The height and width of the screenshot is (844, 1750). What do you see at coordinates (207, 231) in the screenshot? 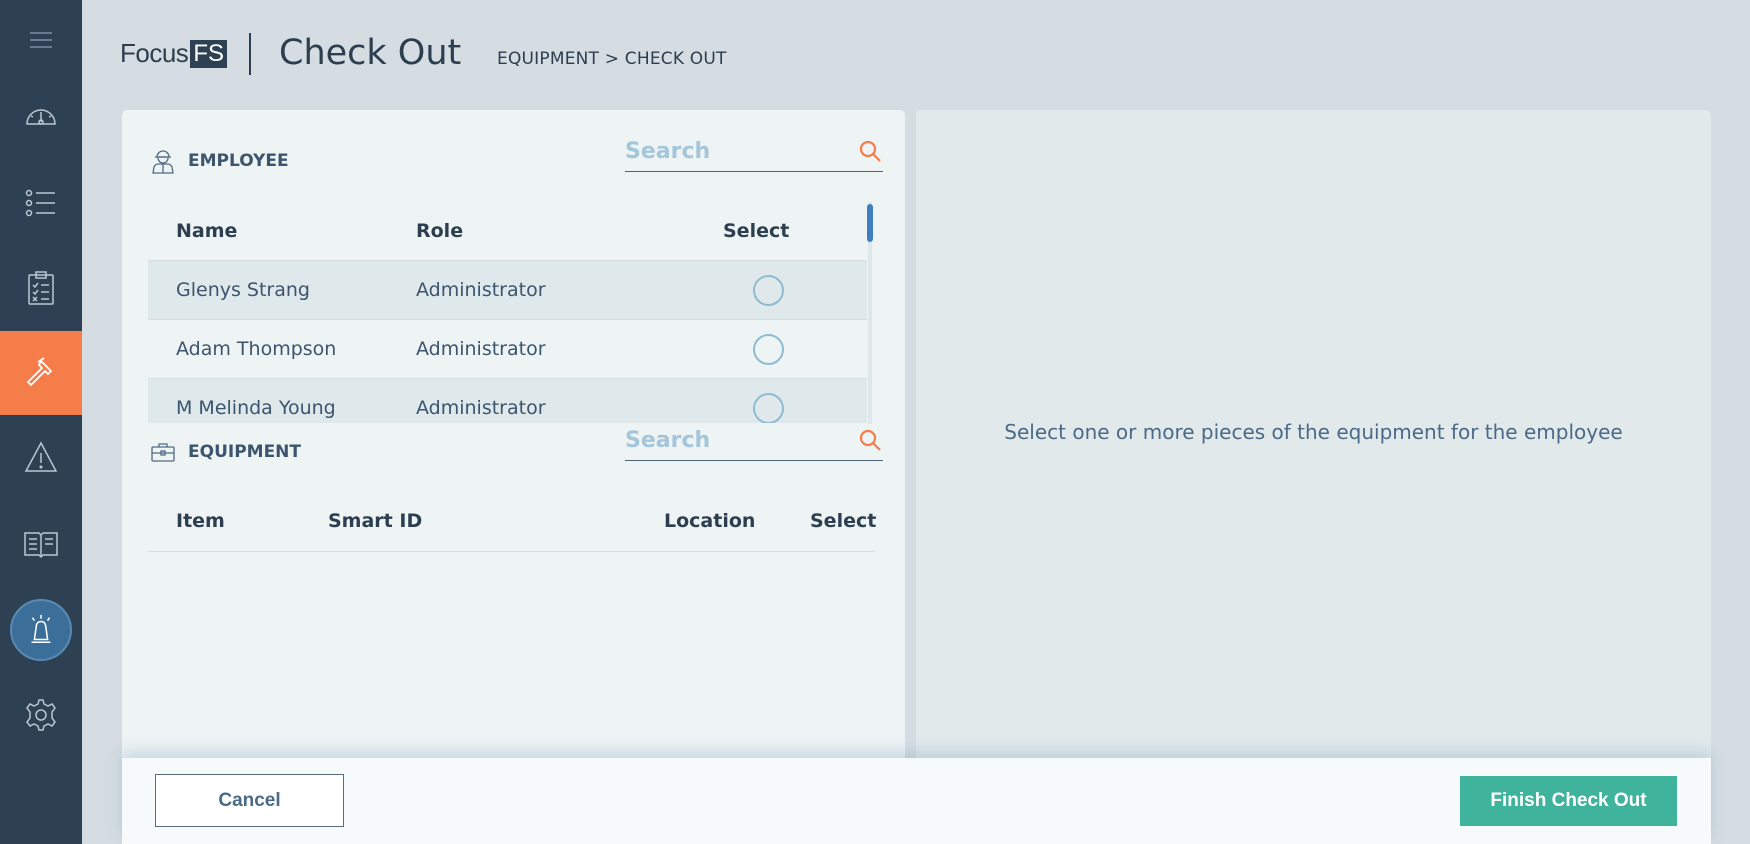
I see `column-header-name: Name` at bounding box center [207, 231].